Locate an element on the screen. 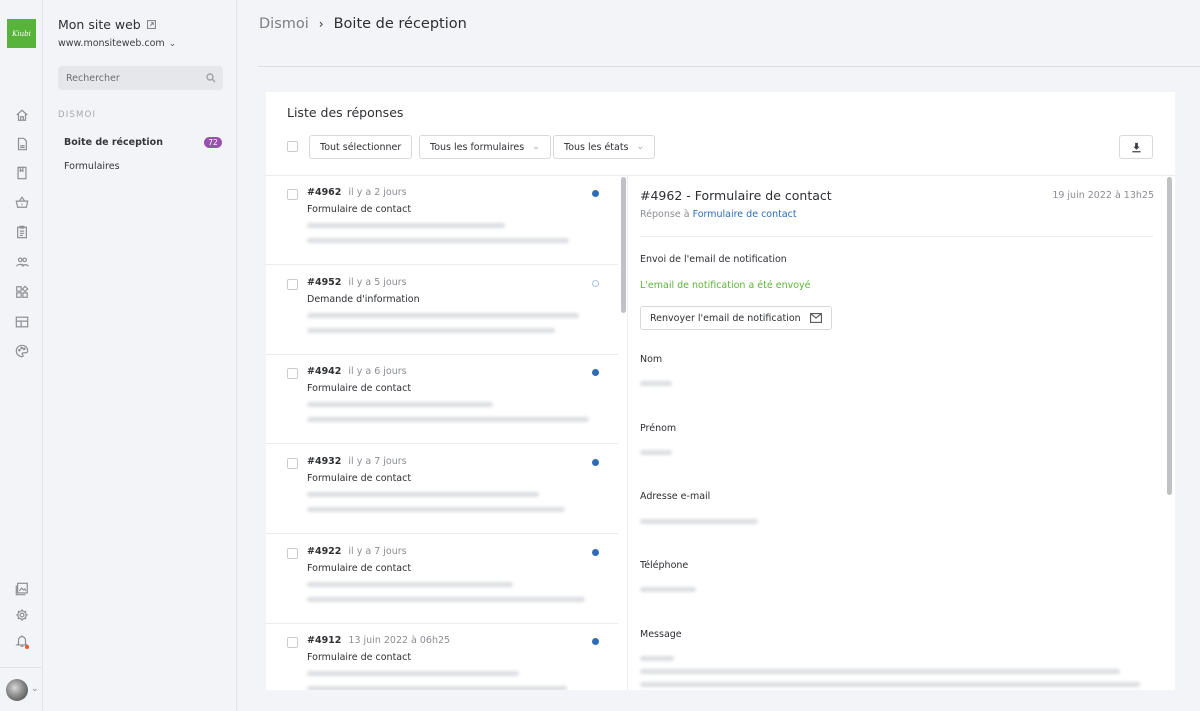  list-scrollbar is located at coordinates (623, 245).